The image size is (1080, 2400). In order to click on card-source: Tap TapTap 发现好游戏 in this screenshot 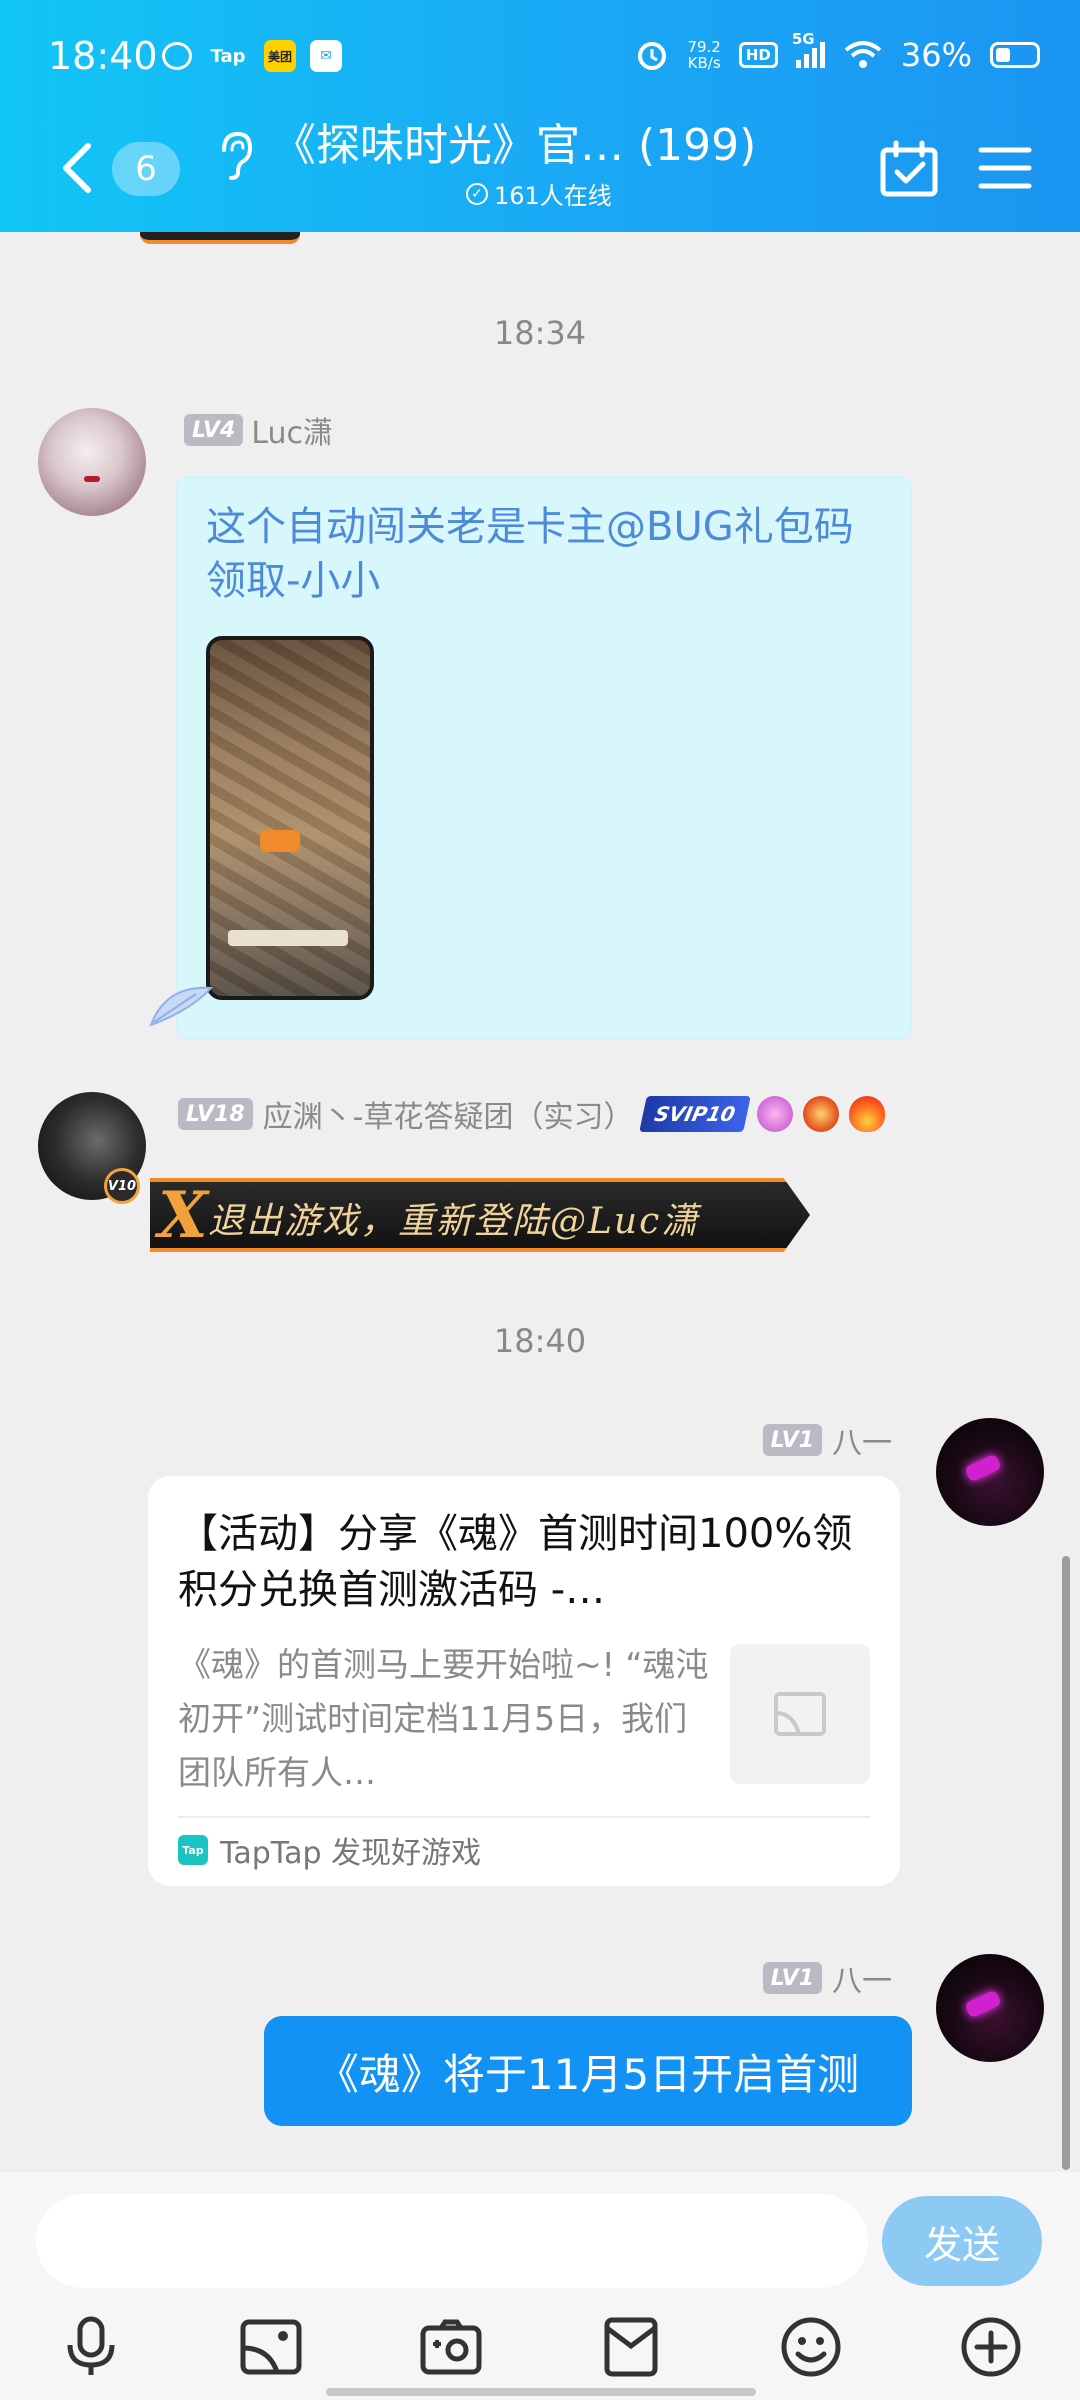, I will do `click(329, 1850)`.